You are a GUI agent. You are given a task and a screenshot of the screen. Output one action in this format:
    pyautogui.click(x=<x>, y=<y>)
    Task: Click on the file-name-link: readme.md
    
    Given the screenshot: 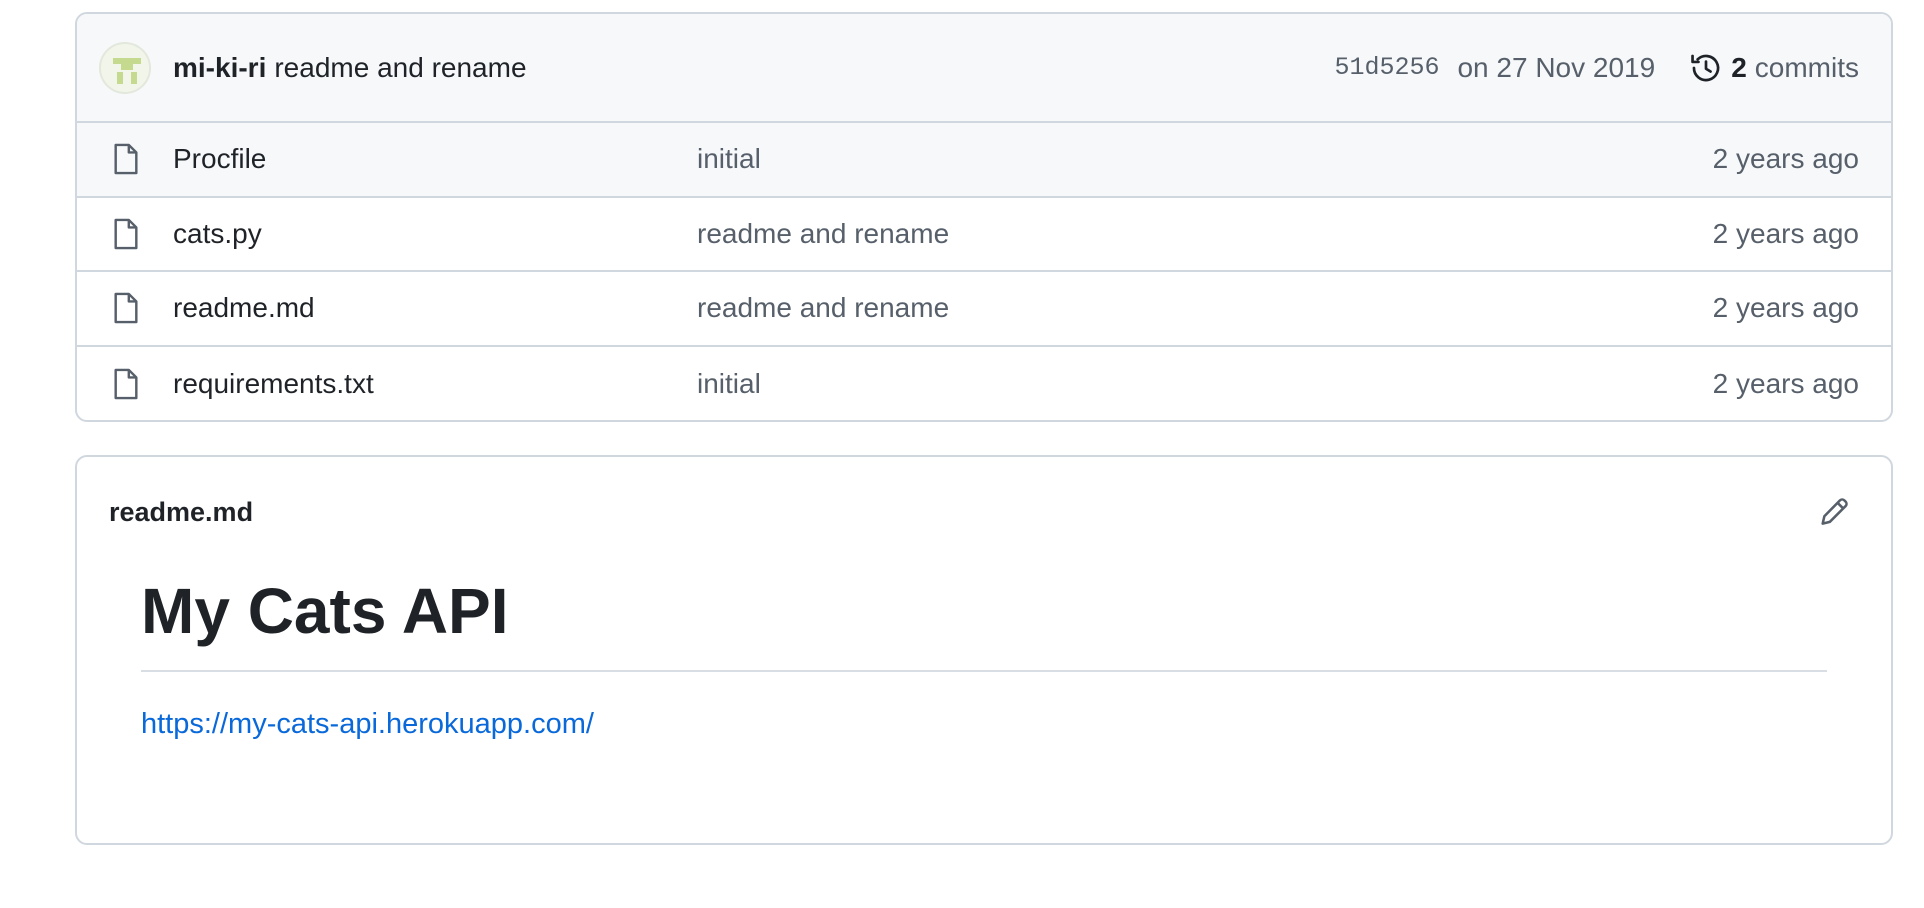 What is the action you would take?
    pyautogui.click(x=435, y=308)
    